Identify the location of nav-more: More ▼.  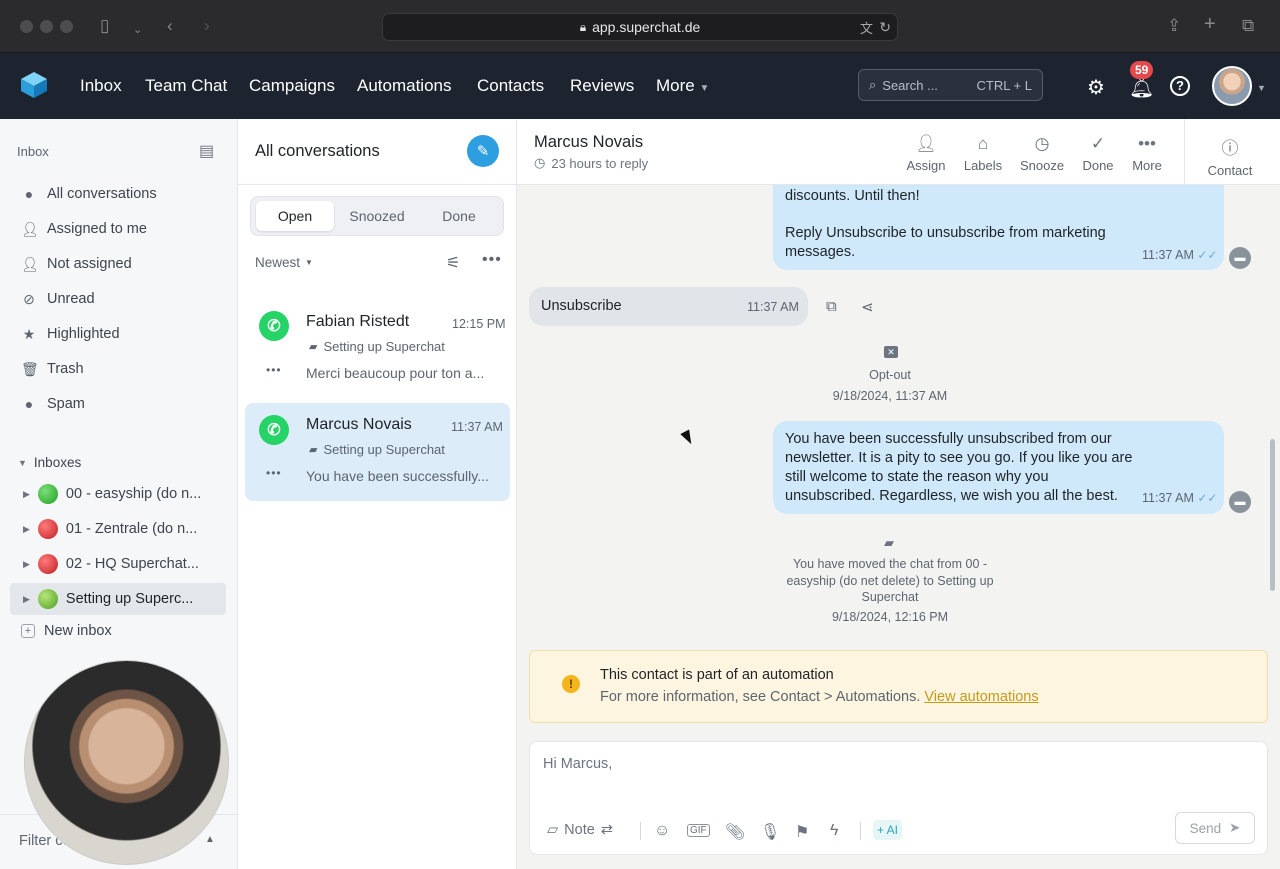
(682, 86).